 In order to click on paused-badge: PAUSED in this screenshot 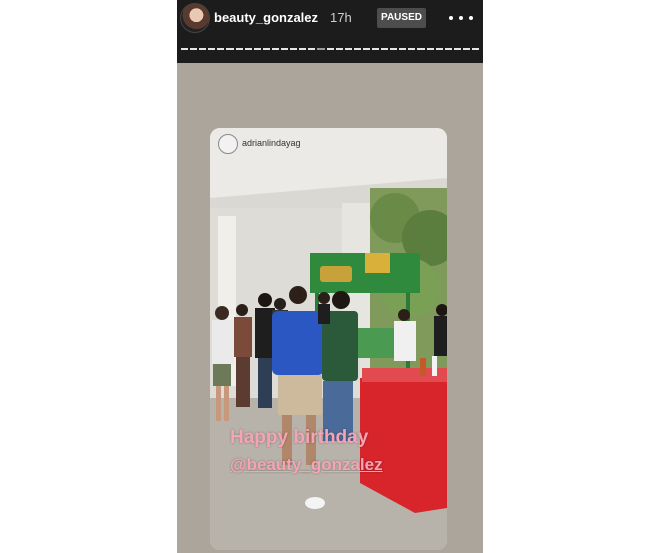, I will do `click(401, 18)`.